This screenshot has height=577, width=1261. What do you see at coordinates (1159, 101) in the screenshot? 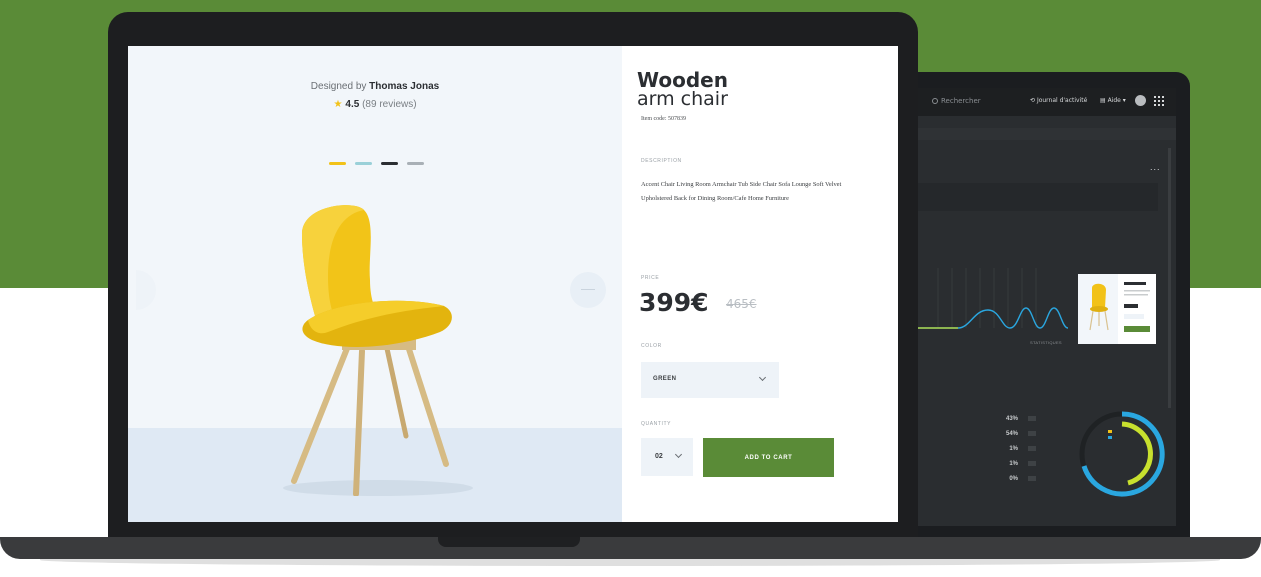
I see `apps-grid-icon` at bounding box center [1159, 101].